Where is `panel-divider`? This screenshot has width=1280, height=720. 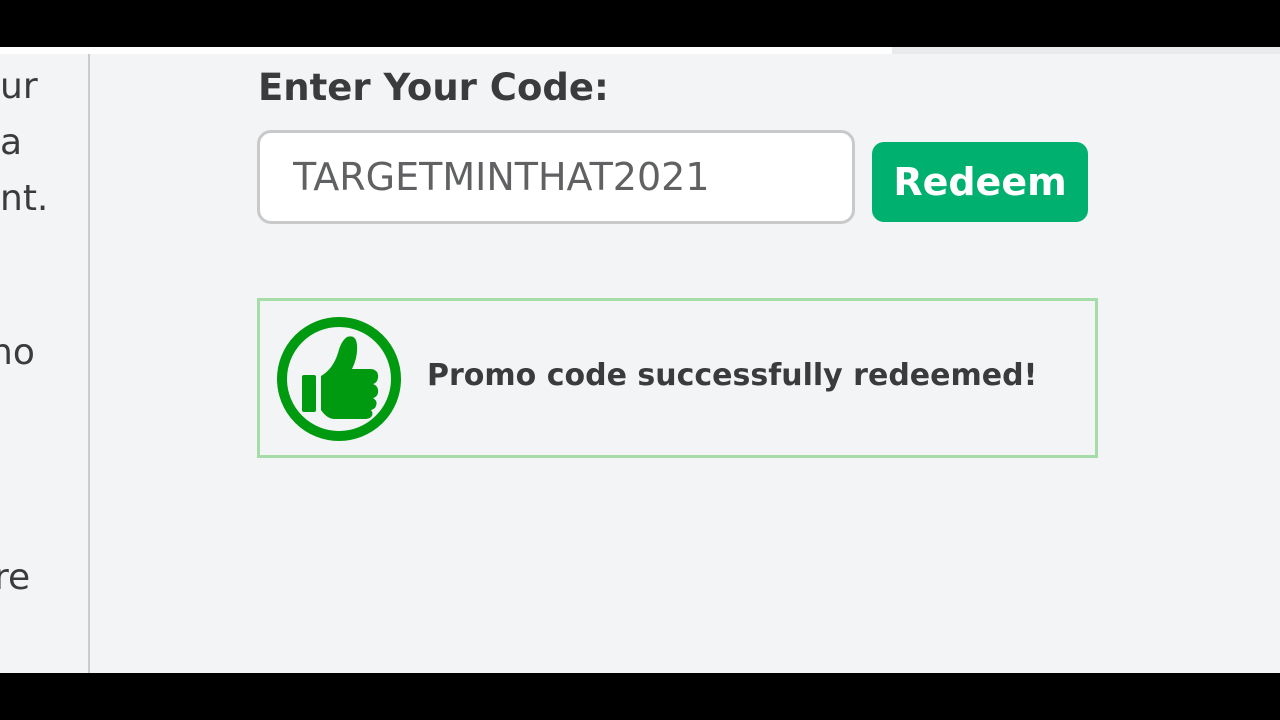 panel-divider is located at coordinates (89, 363).